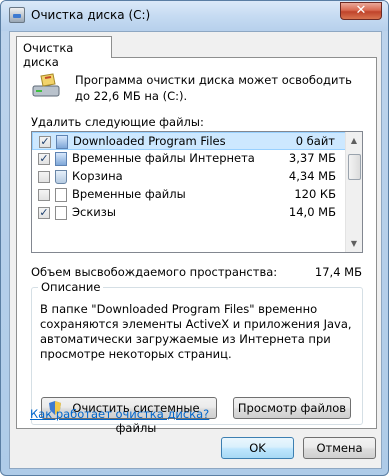  I want to click on disk-cleanup-icon, so click(46, 85).